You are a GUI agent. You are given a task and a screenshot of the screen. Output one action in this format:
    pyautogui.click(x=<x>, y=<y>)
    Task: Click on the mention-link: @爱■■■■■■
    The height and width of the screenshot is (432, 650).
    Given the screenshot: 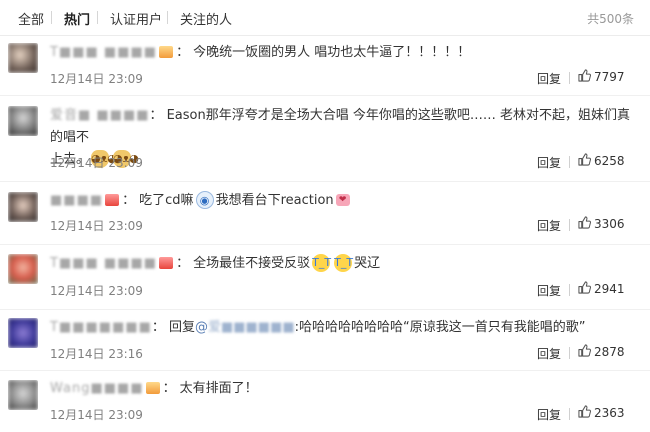 What is the action you would take?
    pyautogui.click(x=245, y=327)
    